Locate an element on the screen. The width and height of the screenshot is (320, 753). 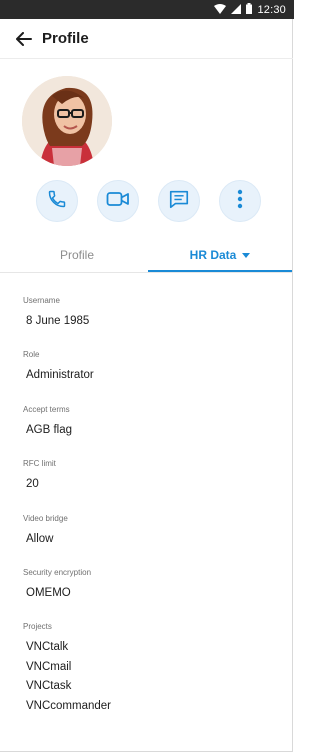
field-security-encryption: Security encryption OMEMO is located at coordinates (57, 586).